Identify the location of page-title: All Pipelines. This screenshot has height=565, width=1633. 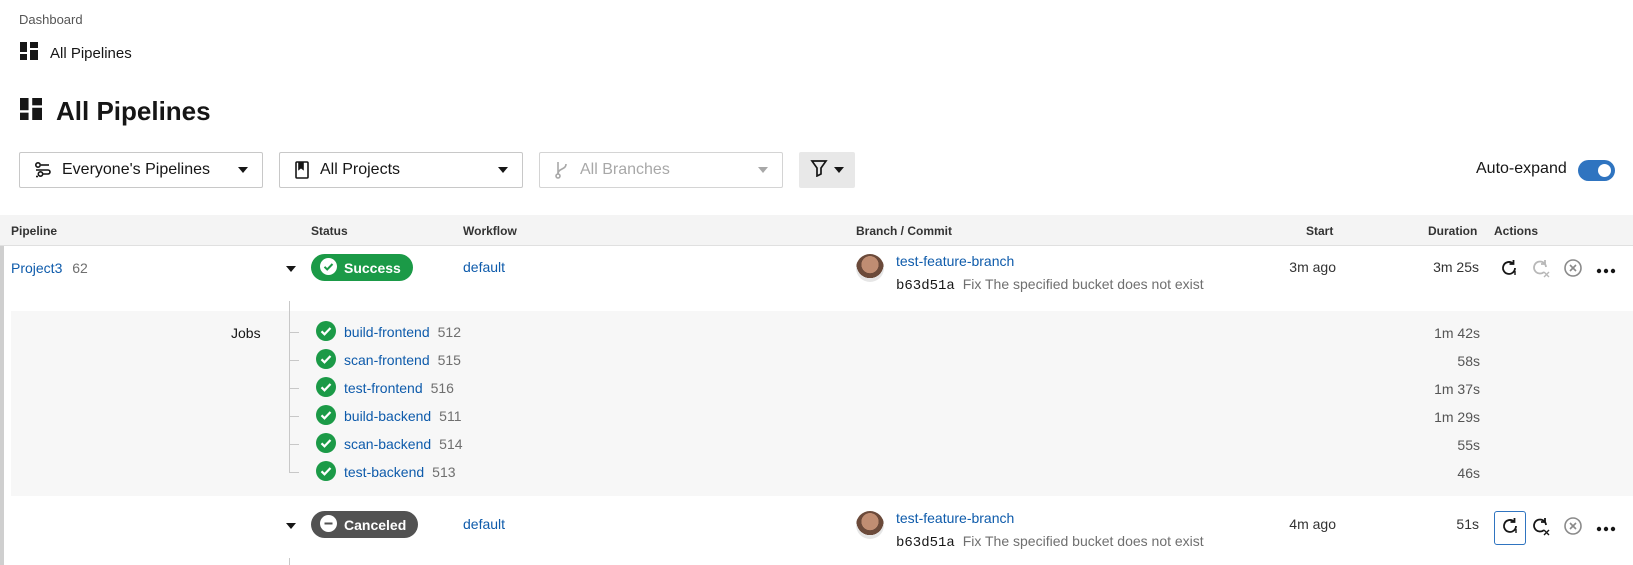
(115, 111).